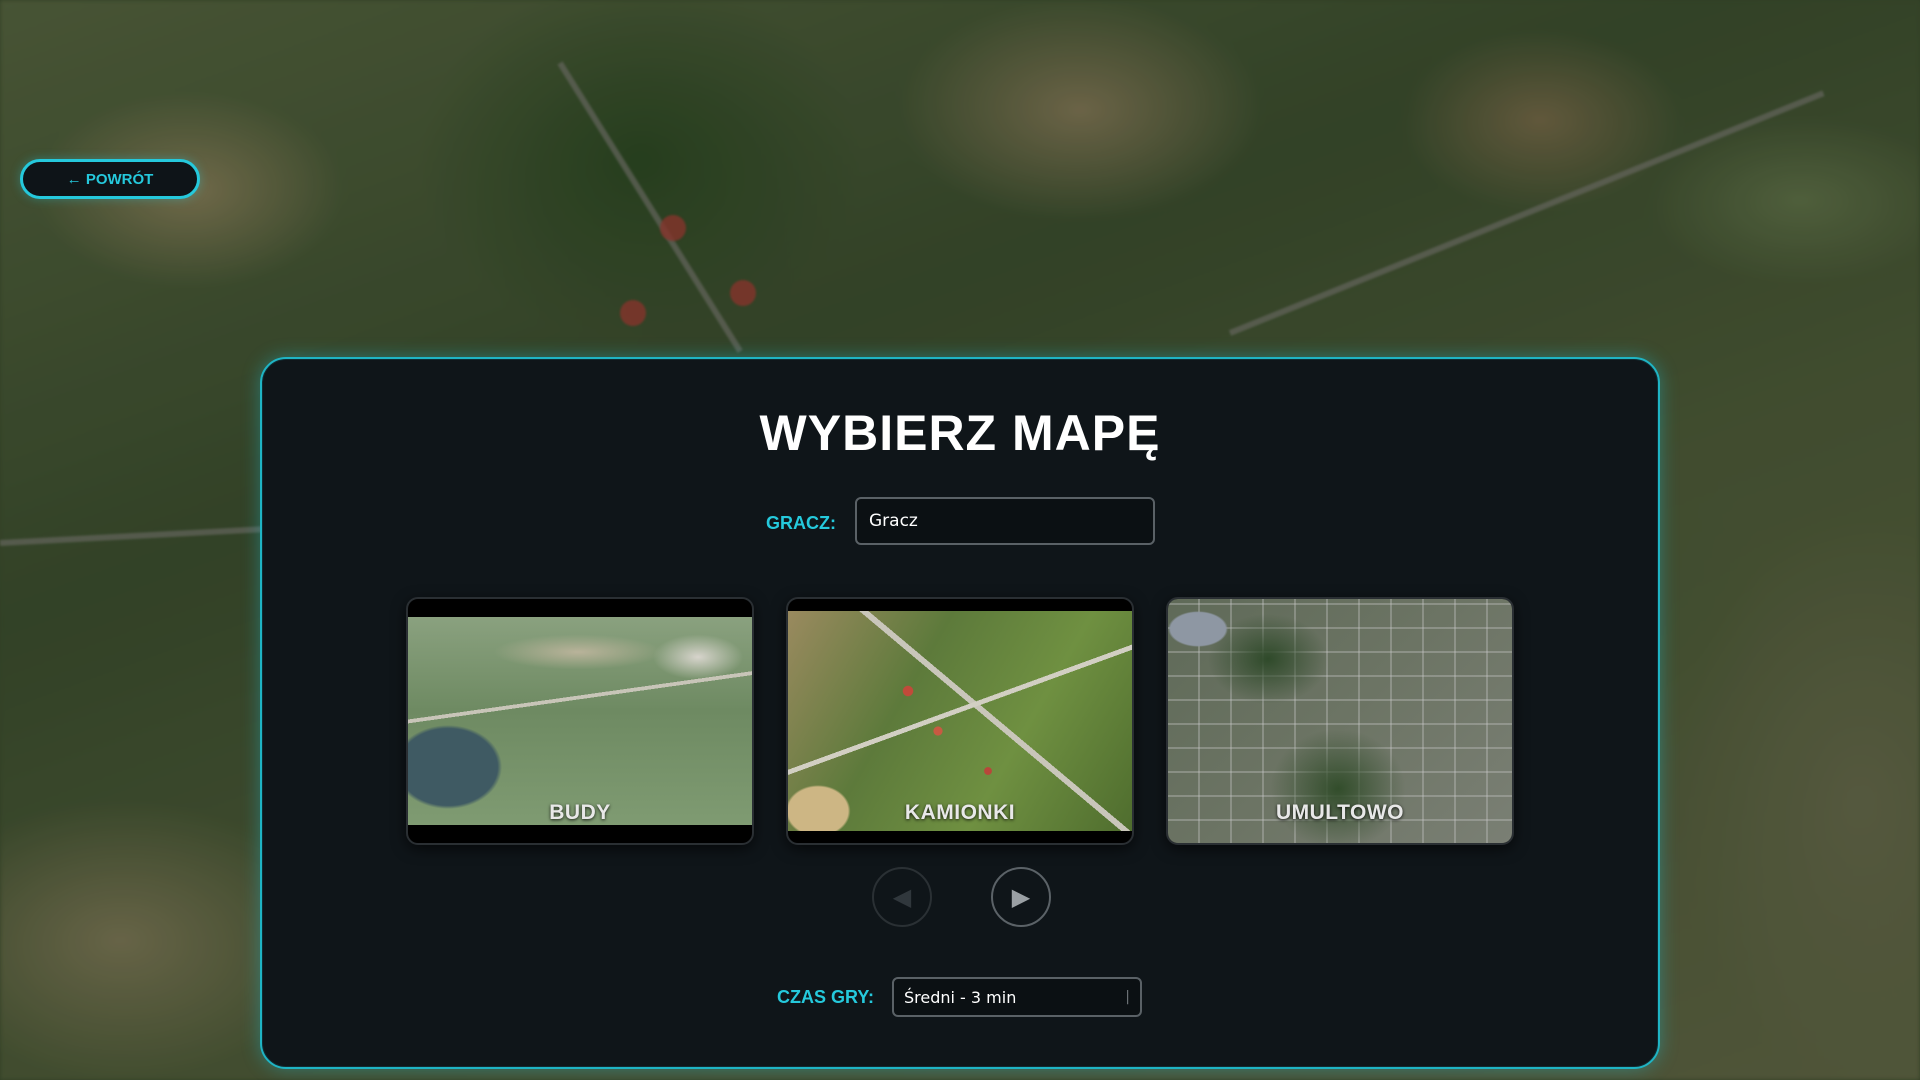 Image resolution: width=1920 pixels, height=1080 pixels. I want to click on back-button-label: ← POWRÓT, so click(110, 179).